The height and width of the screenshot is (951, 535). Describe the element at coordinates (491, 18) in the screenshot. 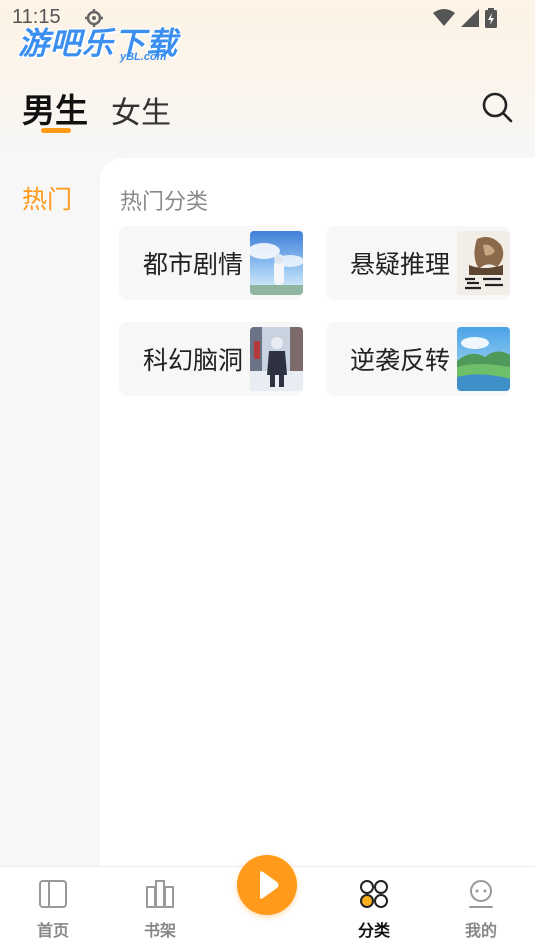

I see `battery-icon` at that location.